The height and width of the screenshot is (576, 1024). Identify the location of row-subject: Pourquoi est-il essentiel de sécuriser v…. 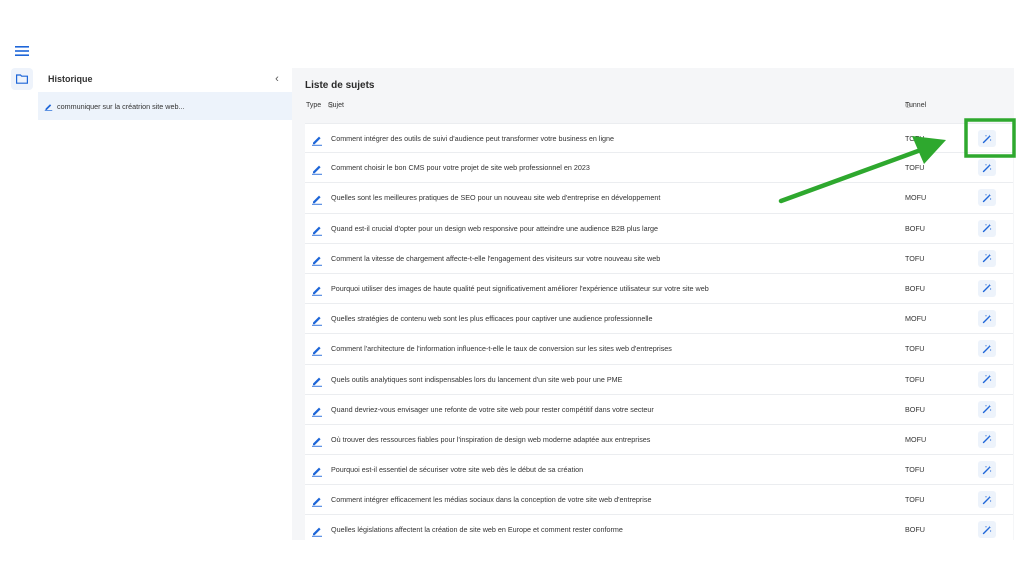
(457, 470).